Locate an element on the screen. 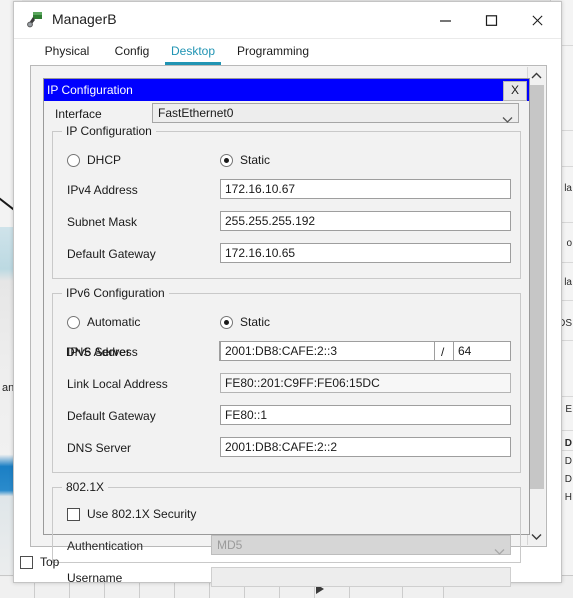 The height and width of the screenshot is (598, 573). scroll-up-arrow-icon is located at coordinates (536, 75).